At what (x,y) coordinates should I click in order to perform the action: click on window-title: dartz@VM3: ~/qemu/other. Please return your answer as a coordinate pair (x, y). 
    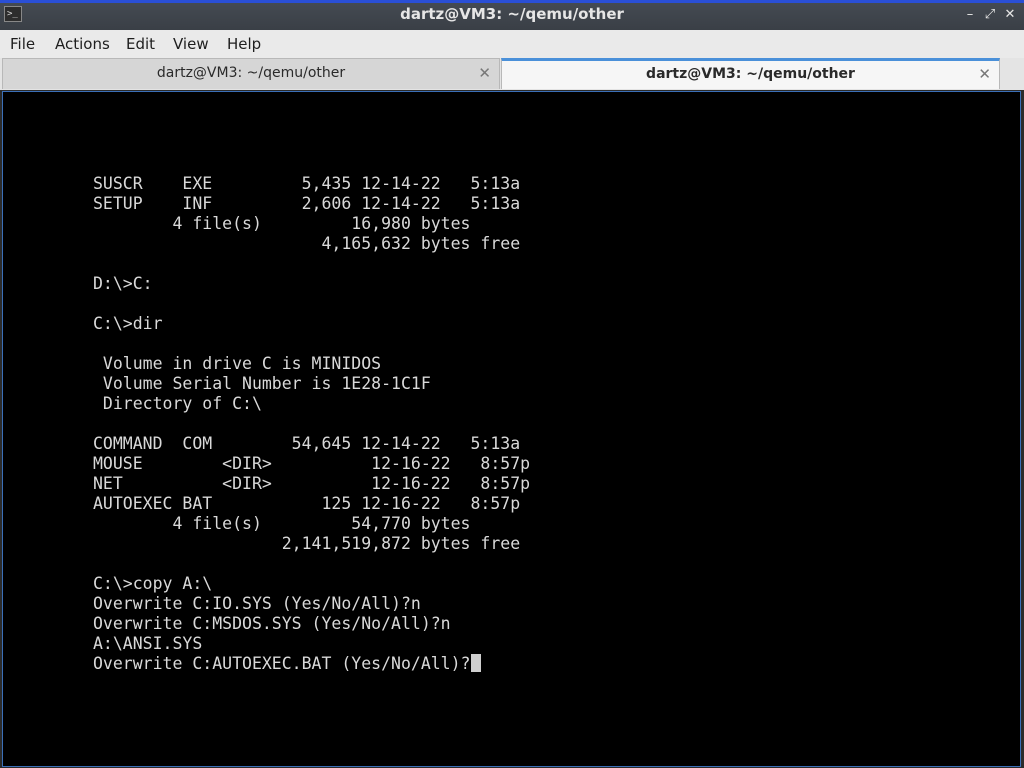
    Looking at the image, I should click on (512, 14).